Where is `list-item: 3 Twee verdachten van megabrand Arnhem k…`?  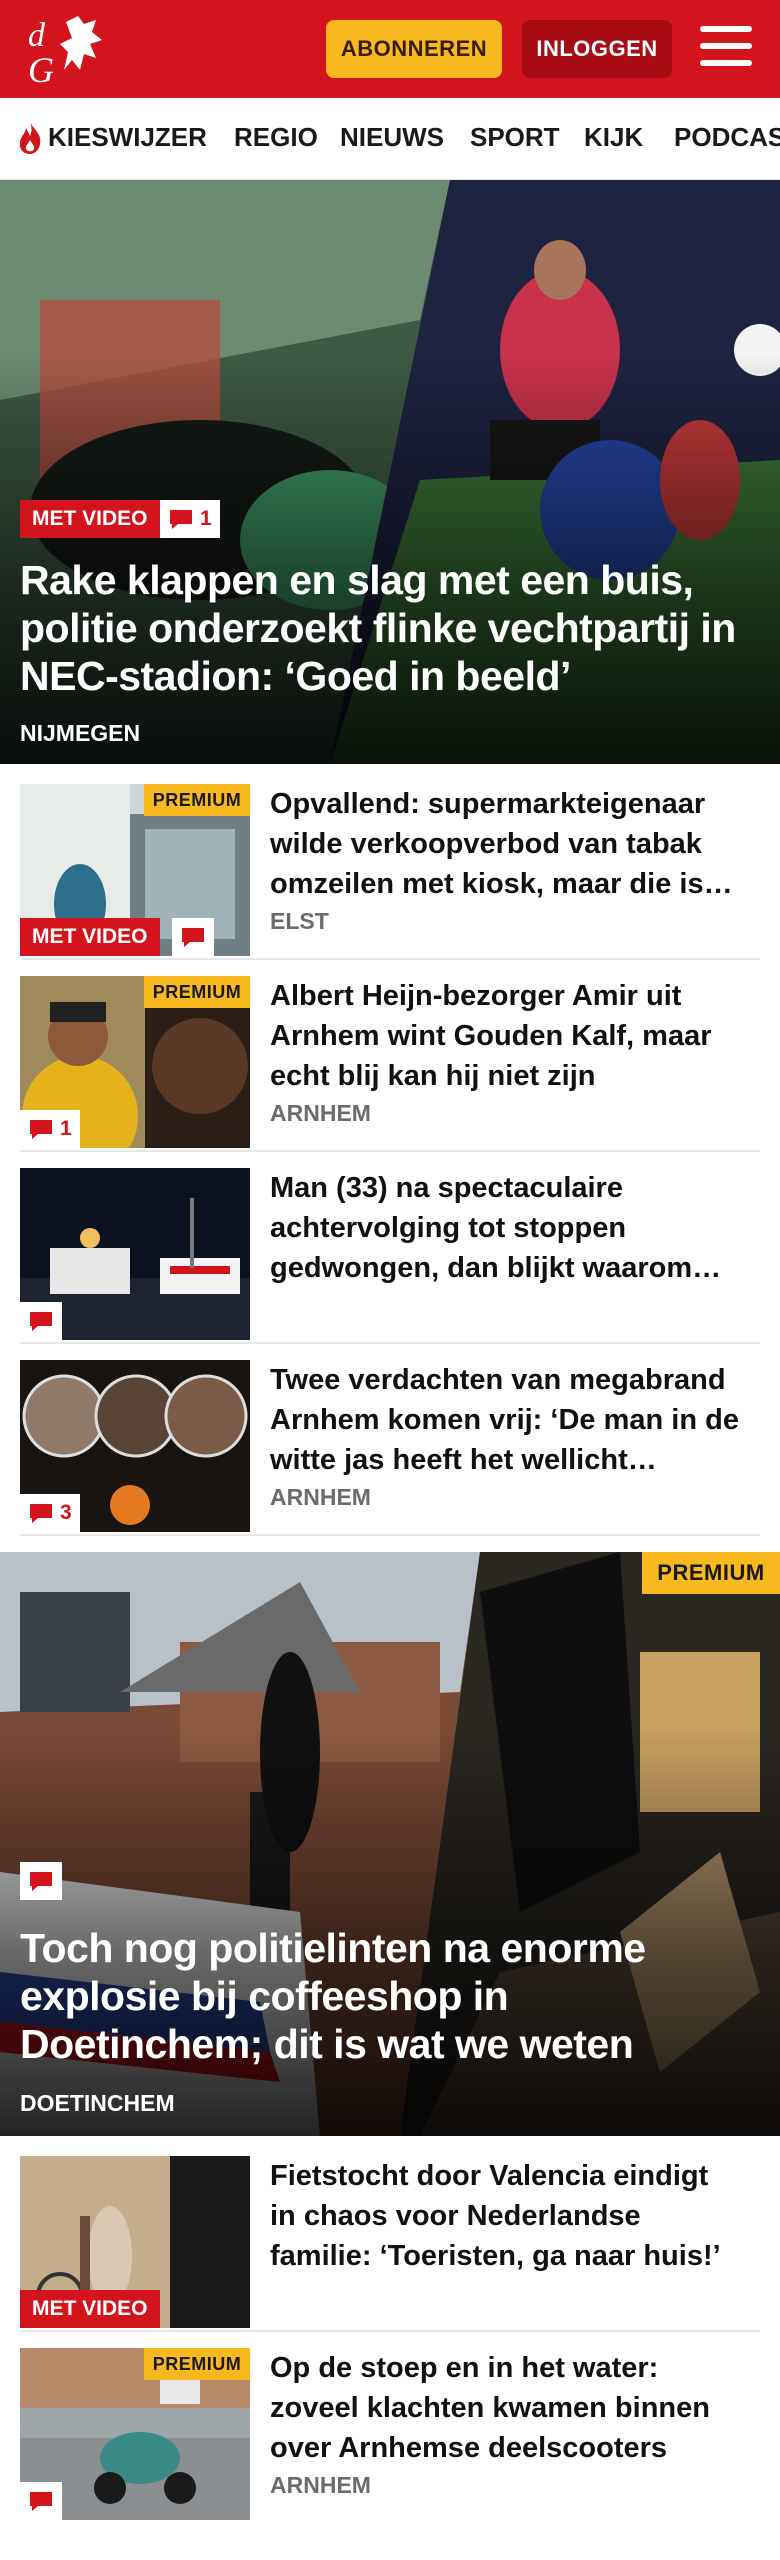 list-item: 3 Twee verdachten van megabrand Arnhem k… is located at coordinates (390, 1448).